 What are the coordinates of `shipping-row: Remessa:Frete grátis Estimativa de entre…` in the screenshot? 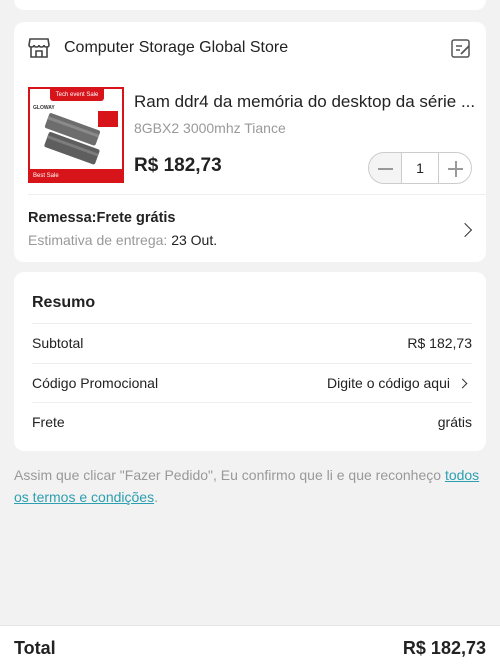 It's located at (250, 228).